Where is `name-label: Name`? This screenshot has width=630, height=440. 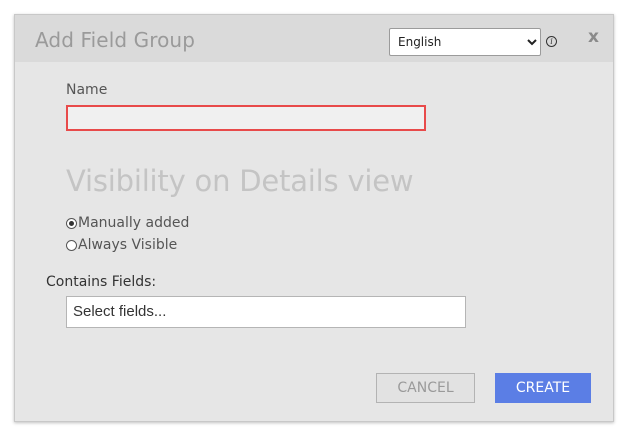
name-label: Name is located at coordinates (87, 90).